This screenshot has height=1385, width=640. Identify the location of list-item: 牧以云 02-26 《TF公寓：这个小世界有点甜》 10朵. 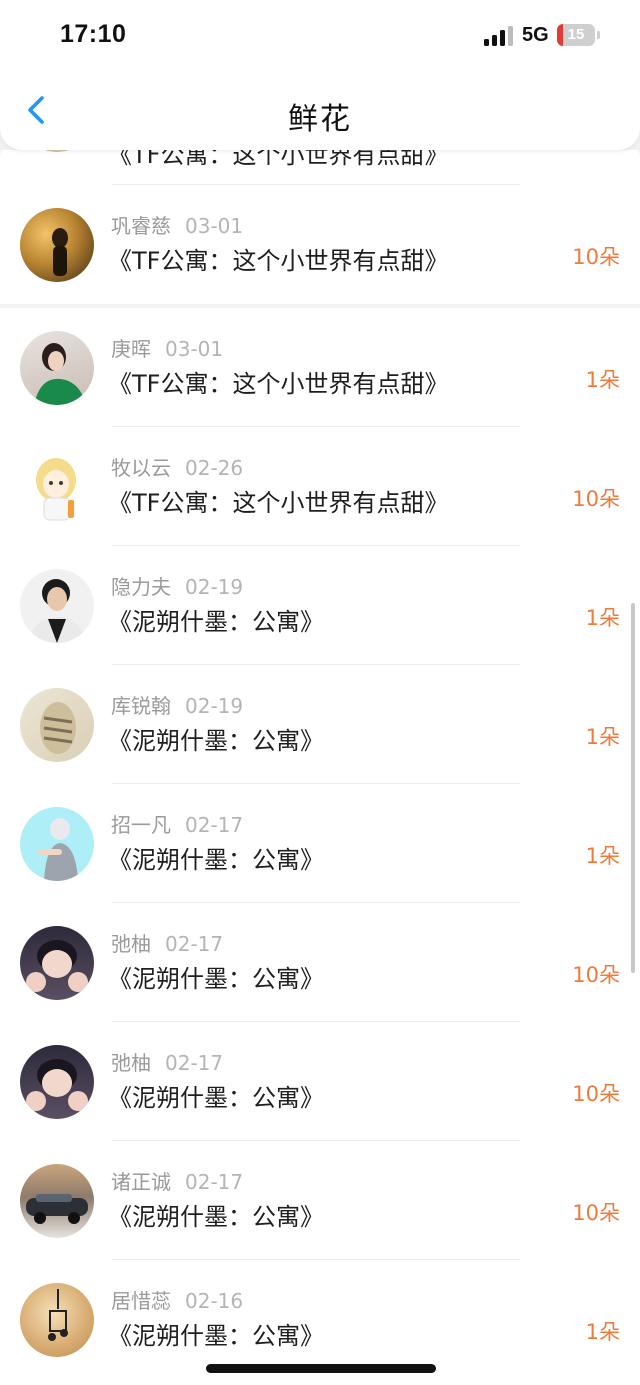
(320, 486).